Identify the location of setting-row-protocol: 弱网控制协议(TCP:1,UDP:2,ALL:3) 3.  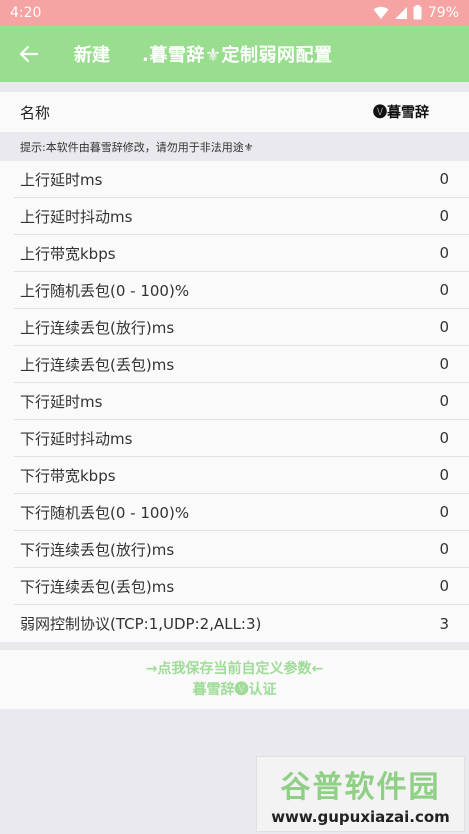
(241, 623).